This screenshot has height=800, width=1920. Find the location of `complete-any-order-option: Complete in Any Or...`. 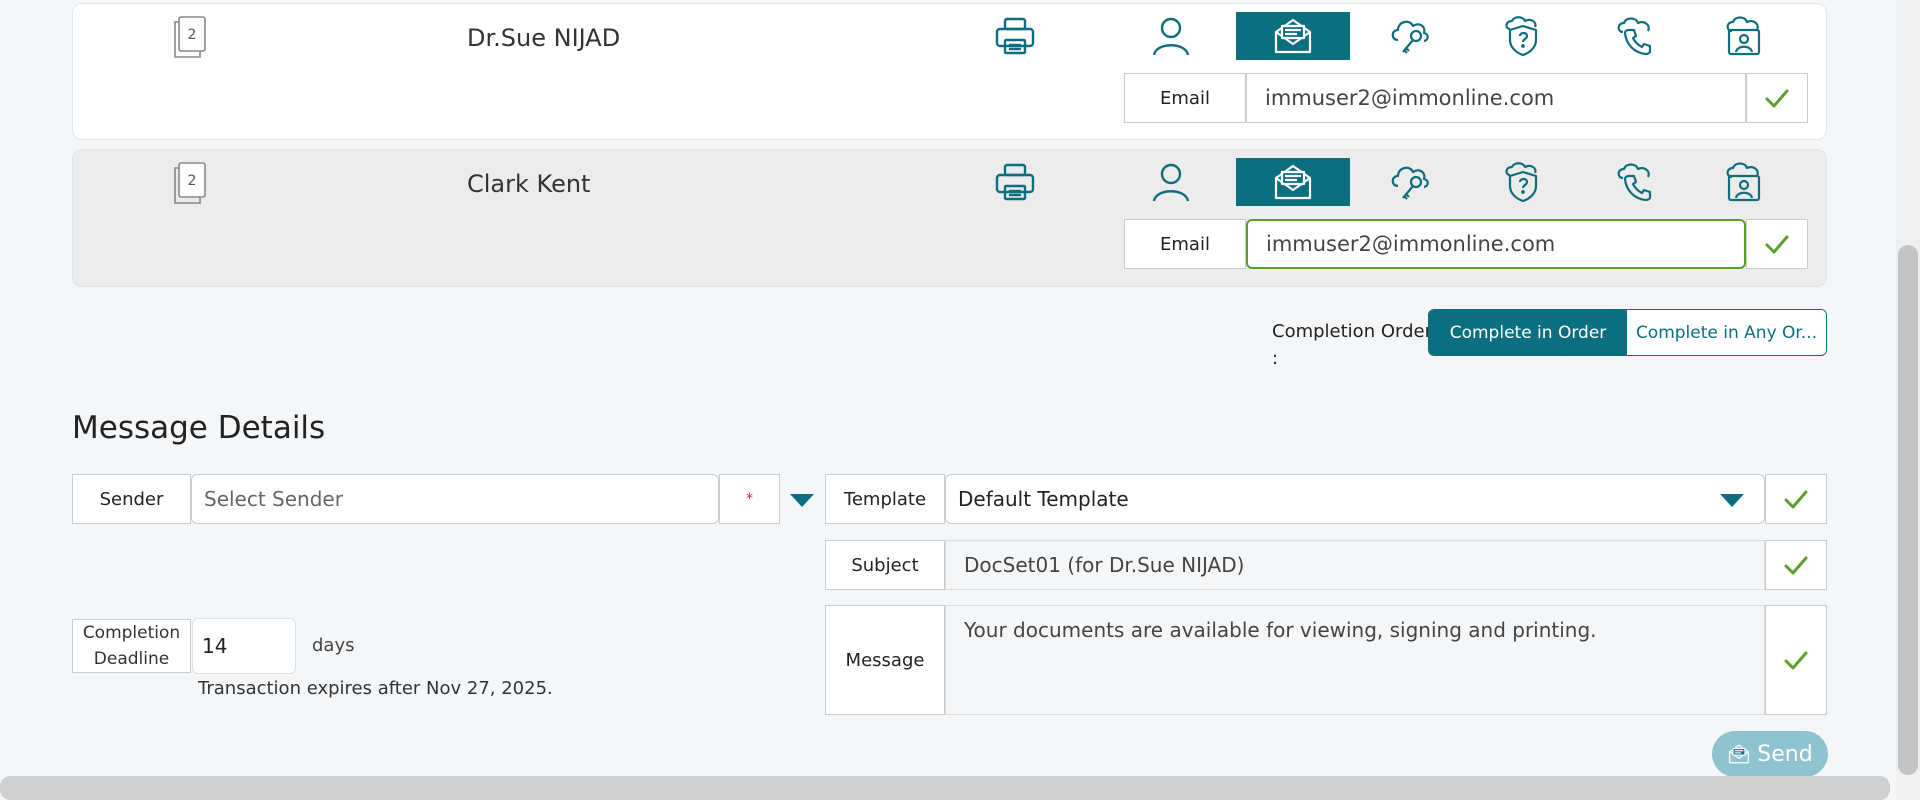

complete-any-order-option: Complete in Any Or... is located at coordinates (1726, 332).